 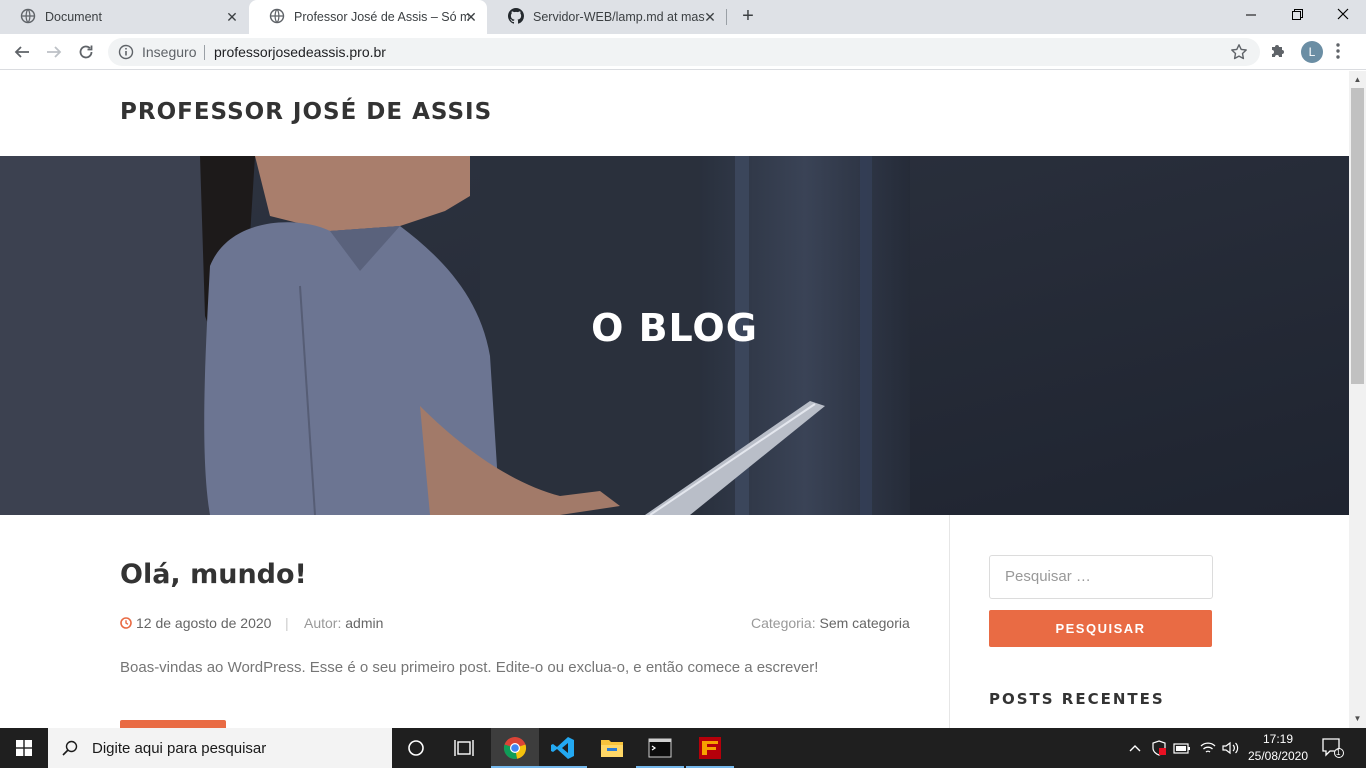 I want to click on post-author: Autor: admin, so click(x=343, y=623).